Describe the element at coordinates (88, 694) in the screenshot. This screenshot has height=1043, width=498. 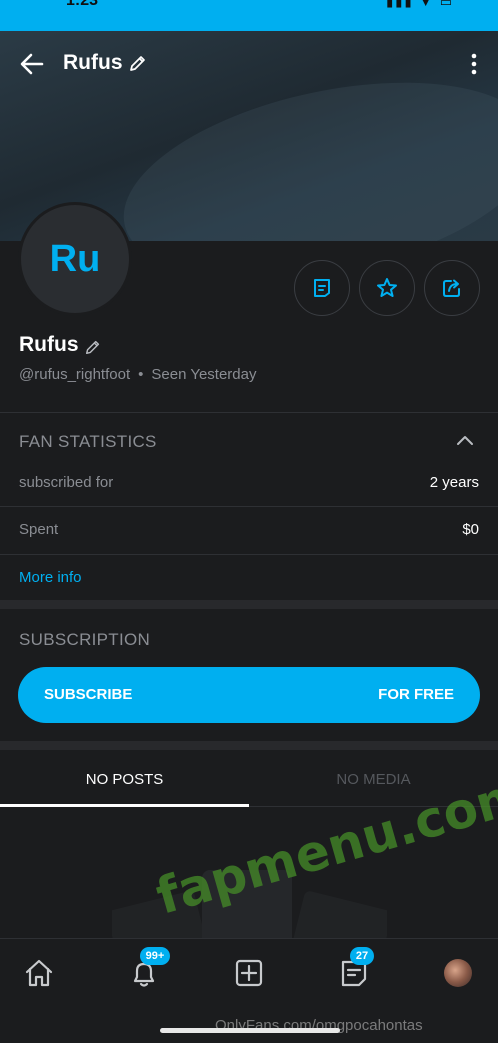
I see `subscribe-label: SUBSCRIBE` at that location.